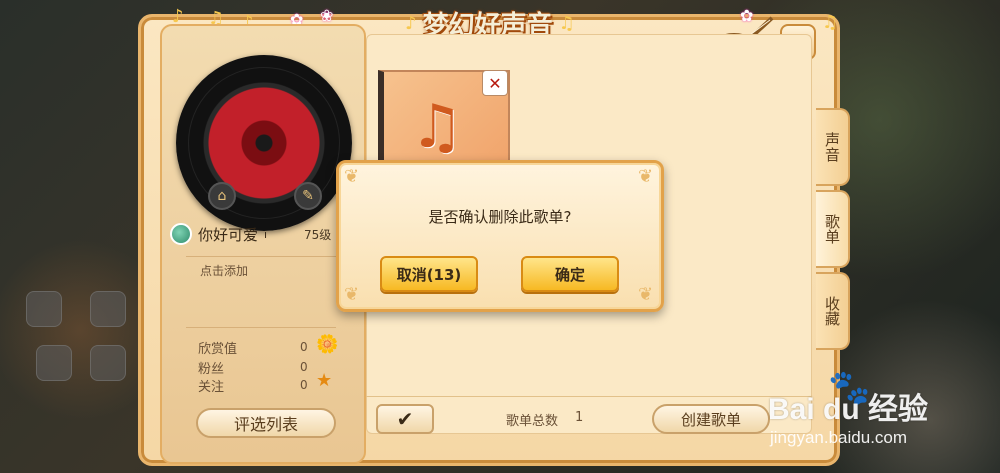  What do you see at coordinates (711, 419) in the screenshot?
I see `create-songlist-button: 创建歌单` at bounding box center [711, 419].